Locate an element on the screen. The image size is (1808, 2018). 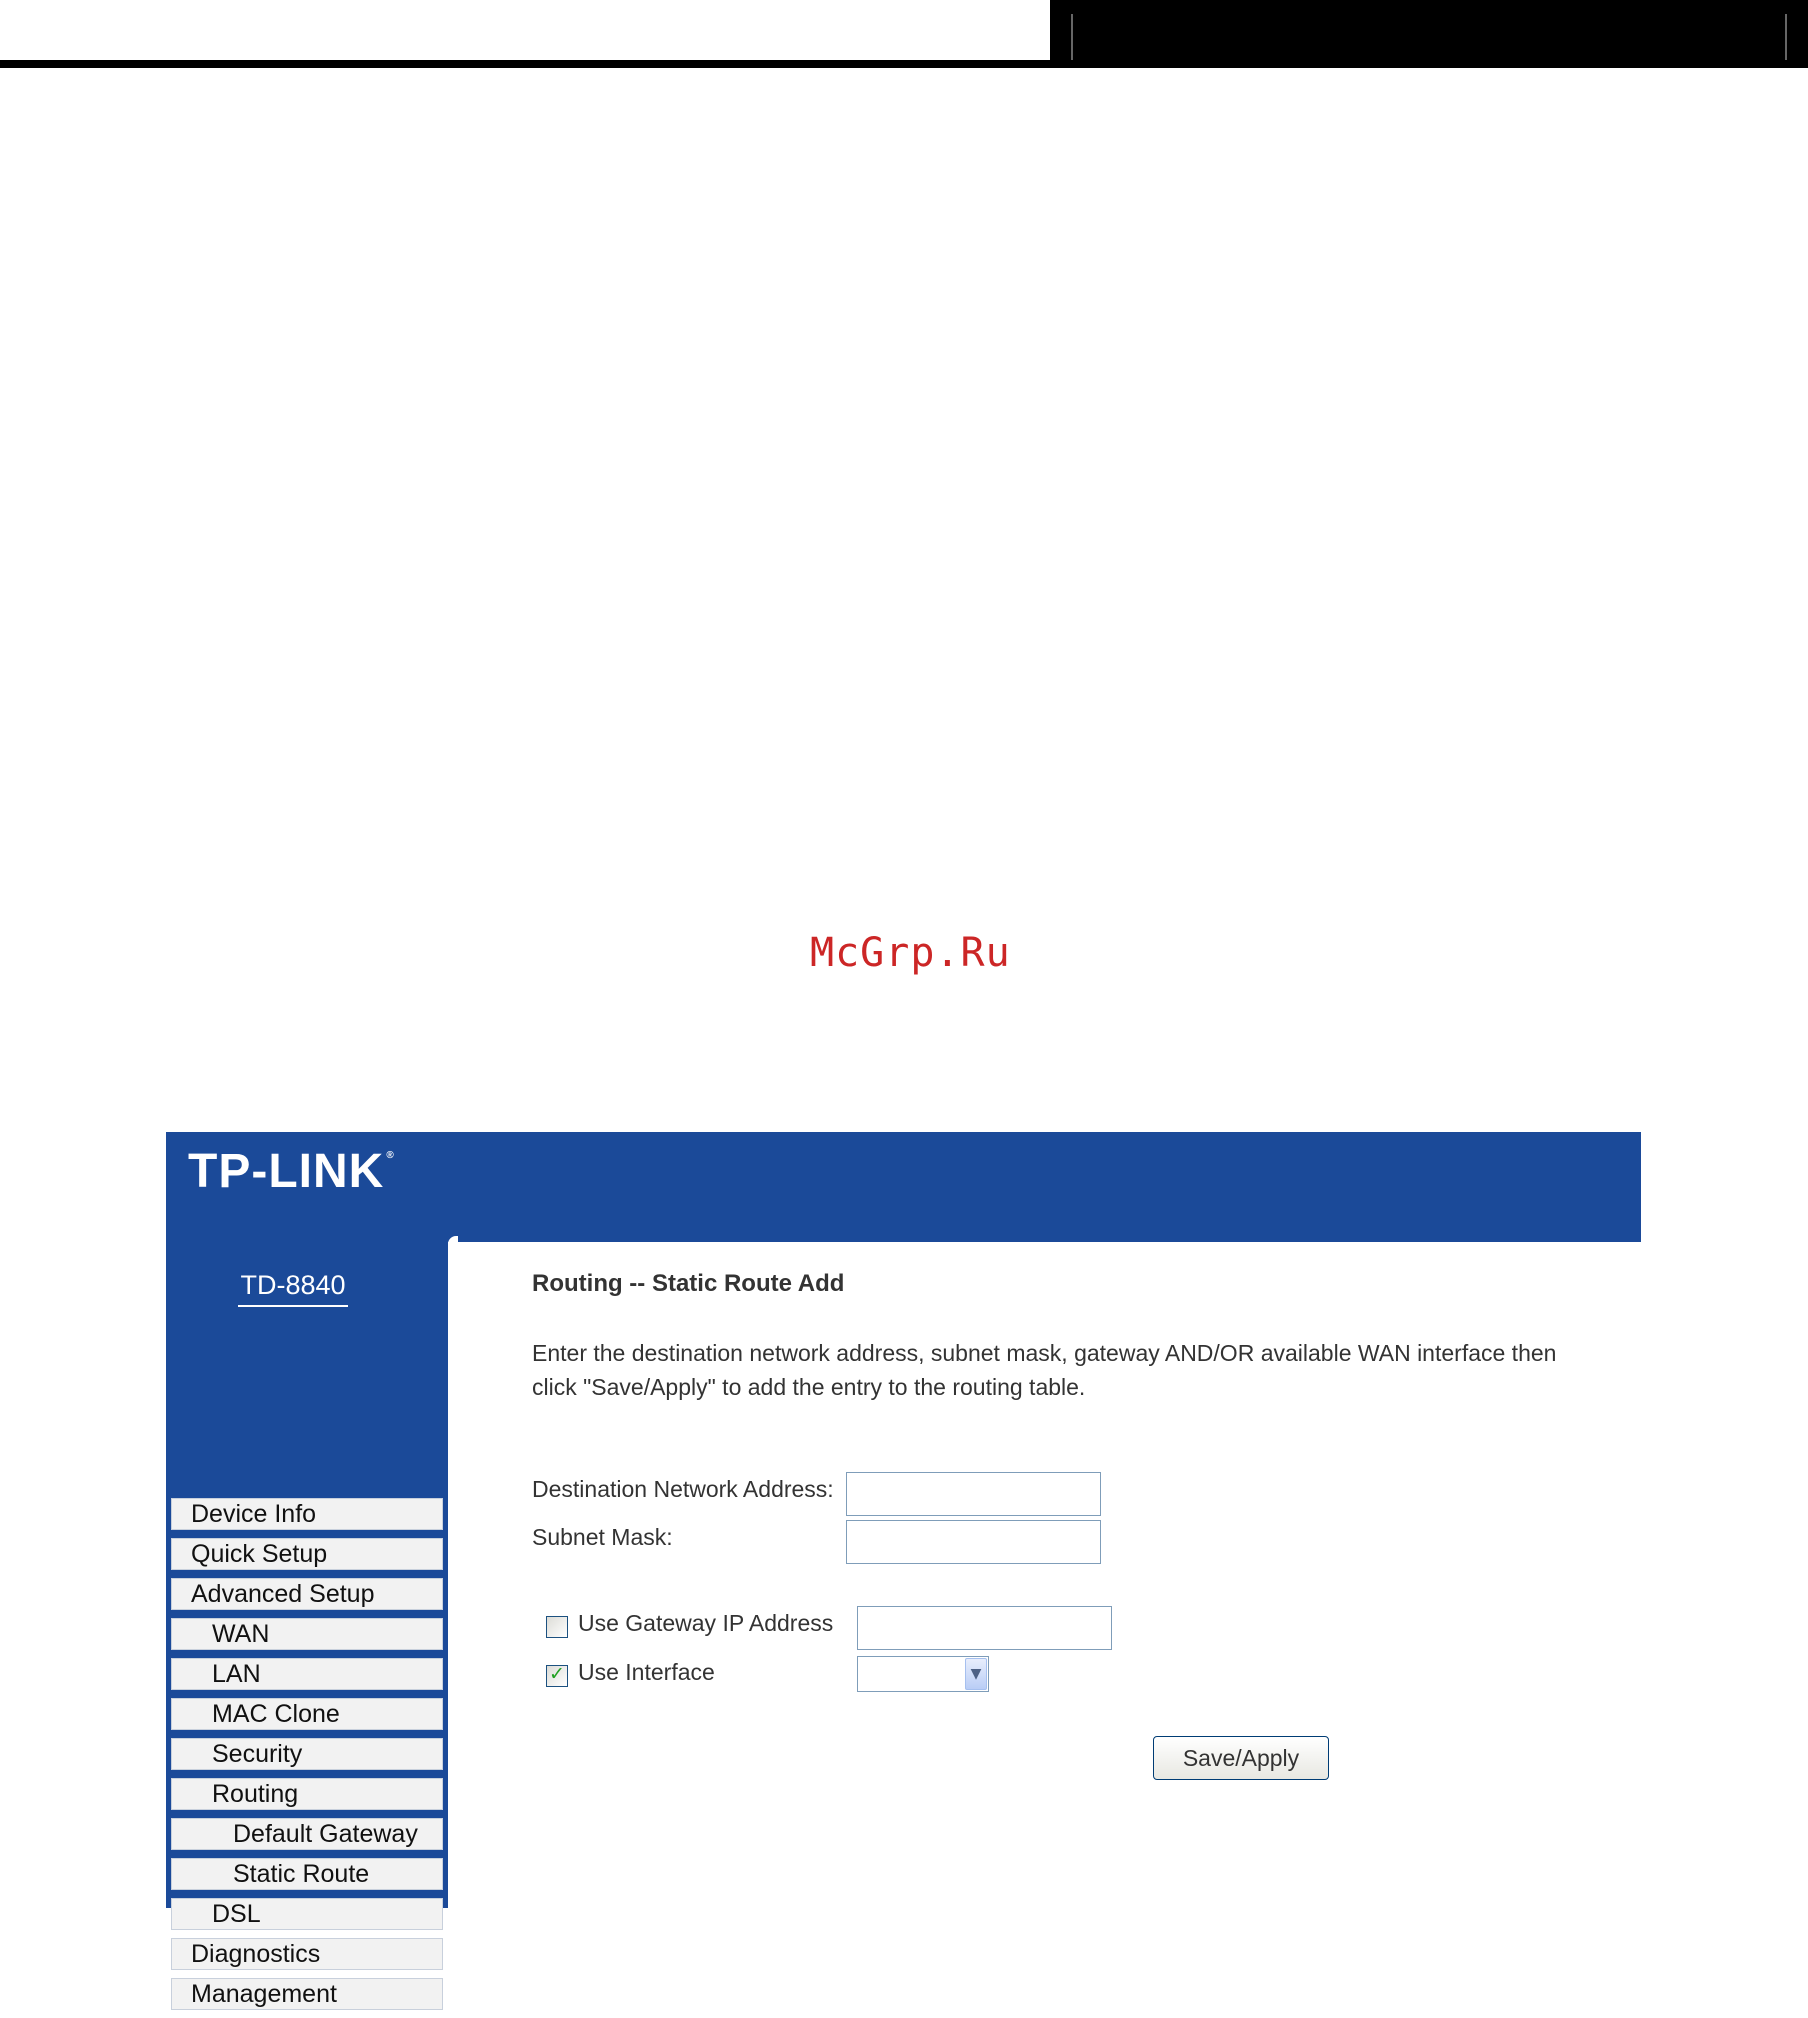
watermark: McGrp.Ru is located at coordinates (910, 953).